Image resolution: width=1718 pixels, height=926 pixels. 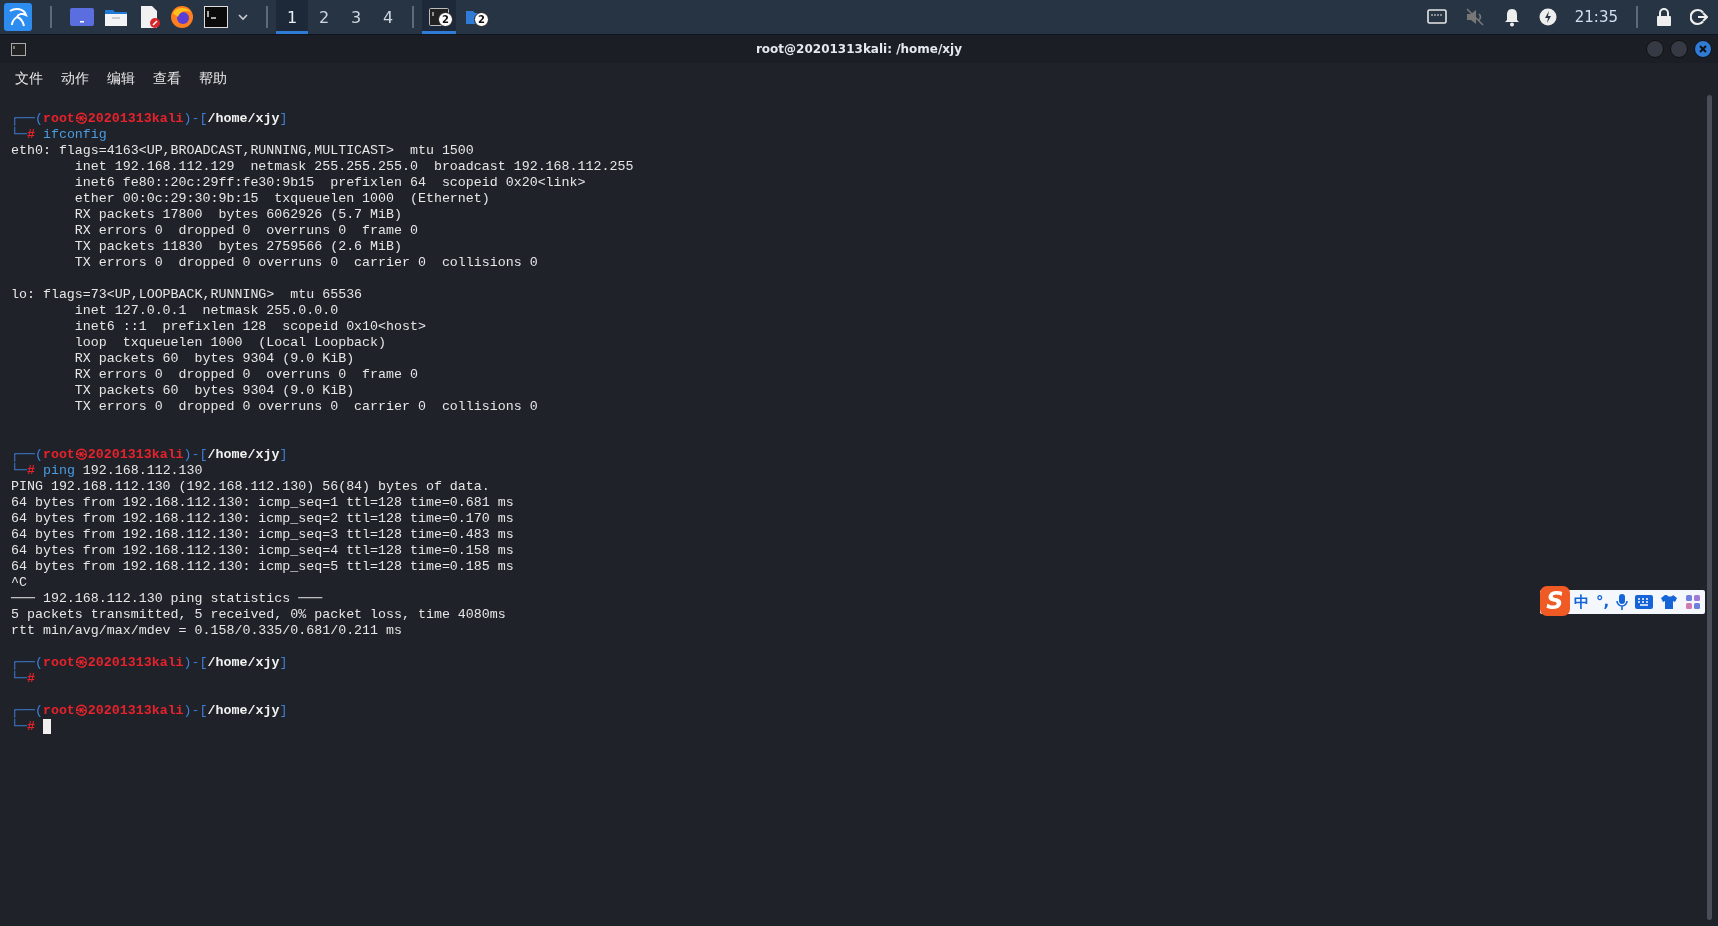 What do you see at coordinates (1664, 17) in the screenshot?
I see `lock-icon` at bounding box center [1664, 17].